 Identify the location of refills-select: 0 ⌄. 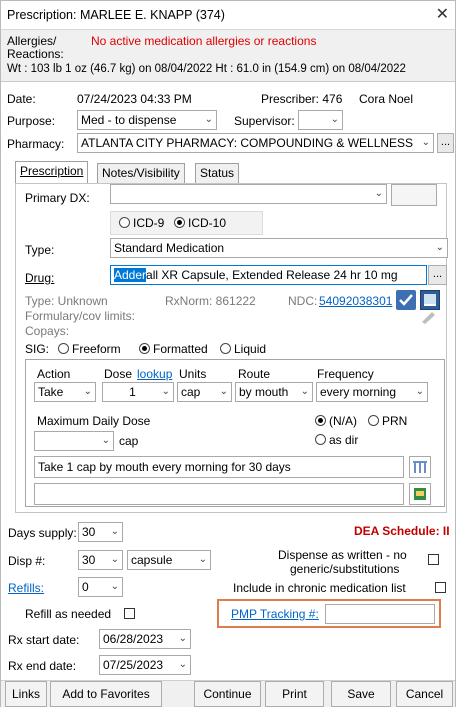
(100, 587).